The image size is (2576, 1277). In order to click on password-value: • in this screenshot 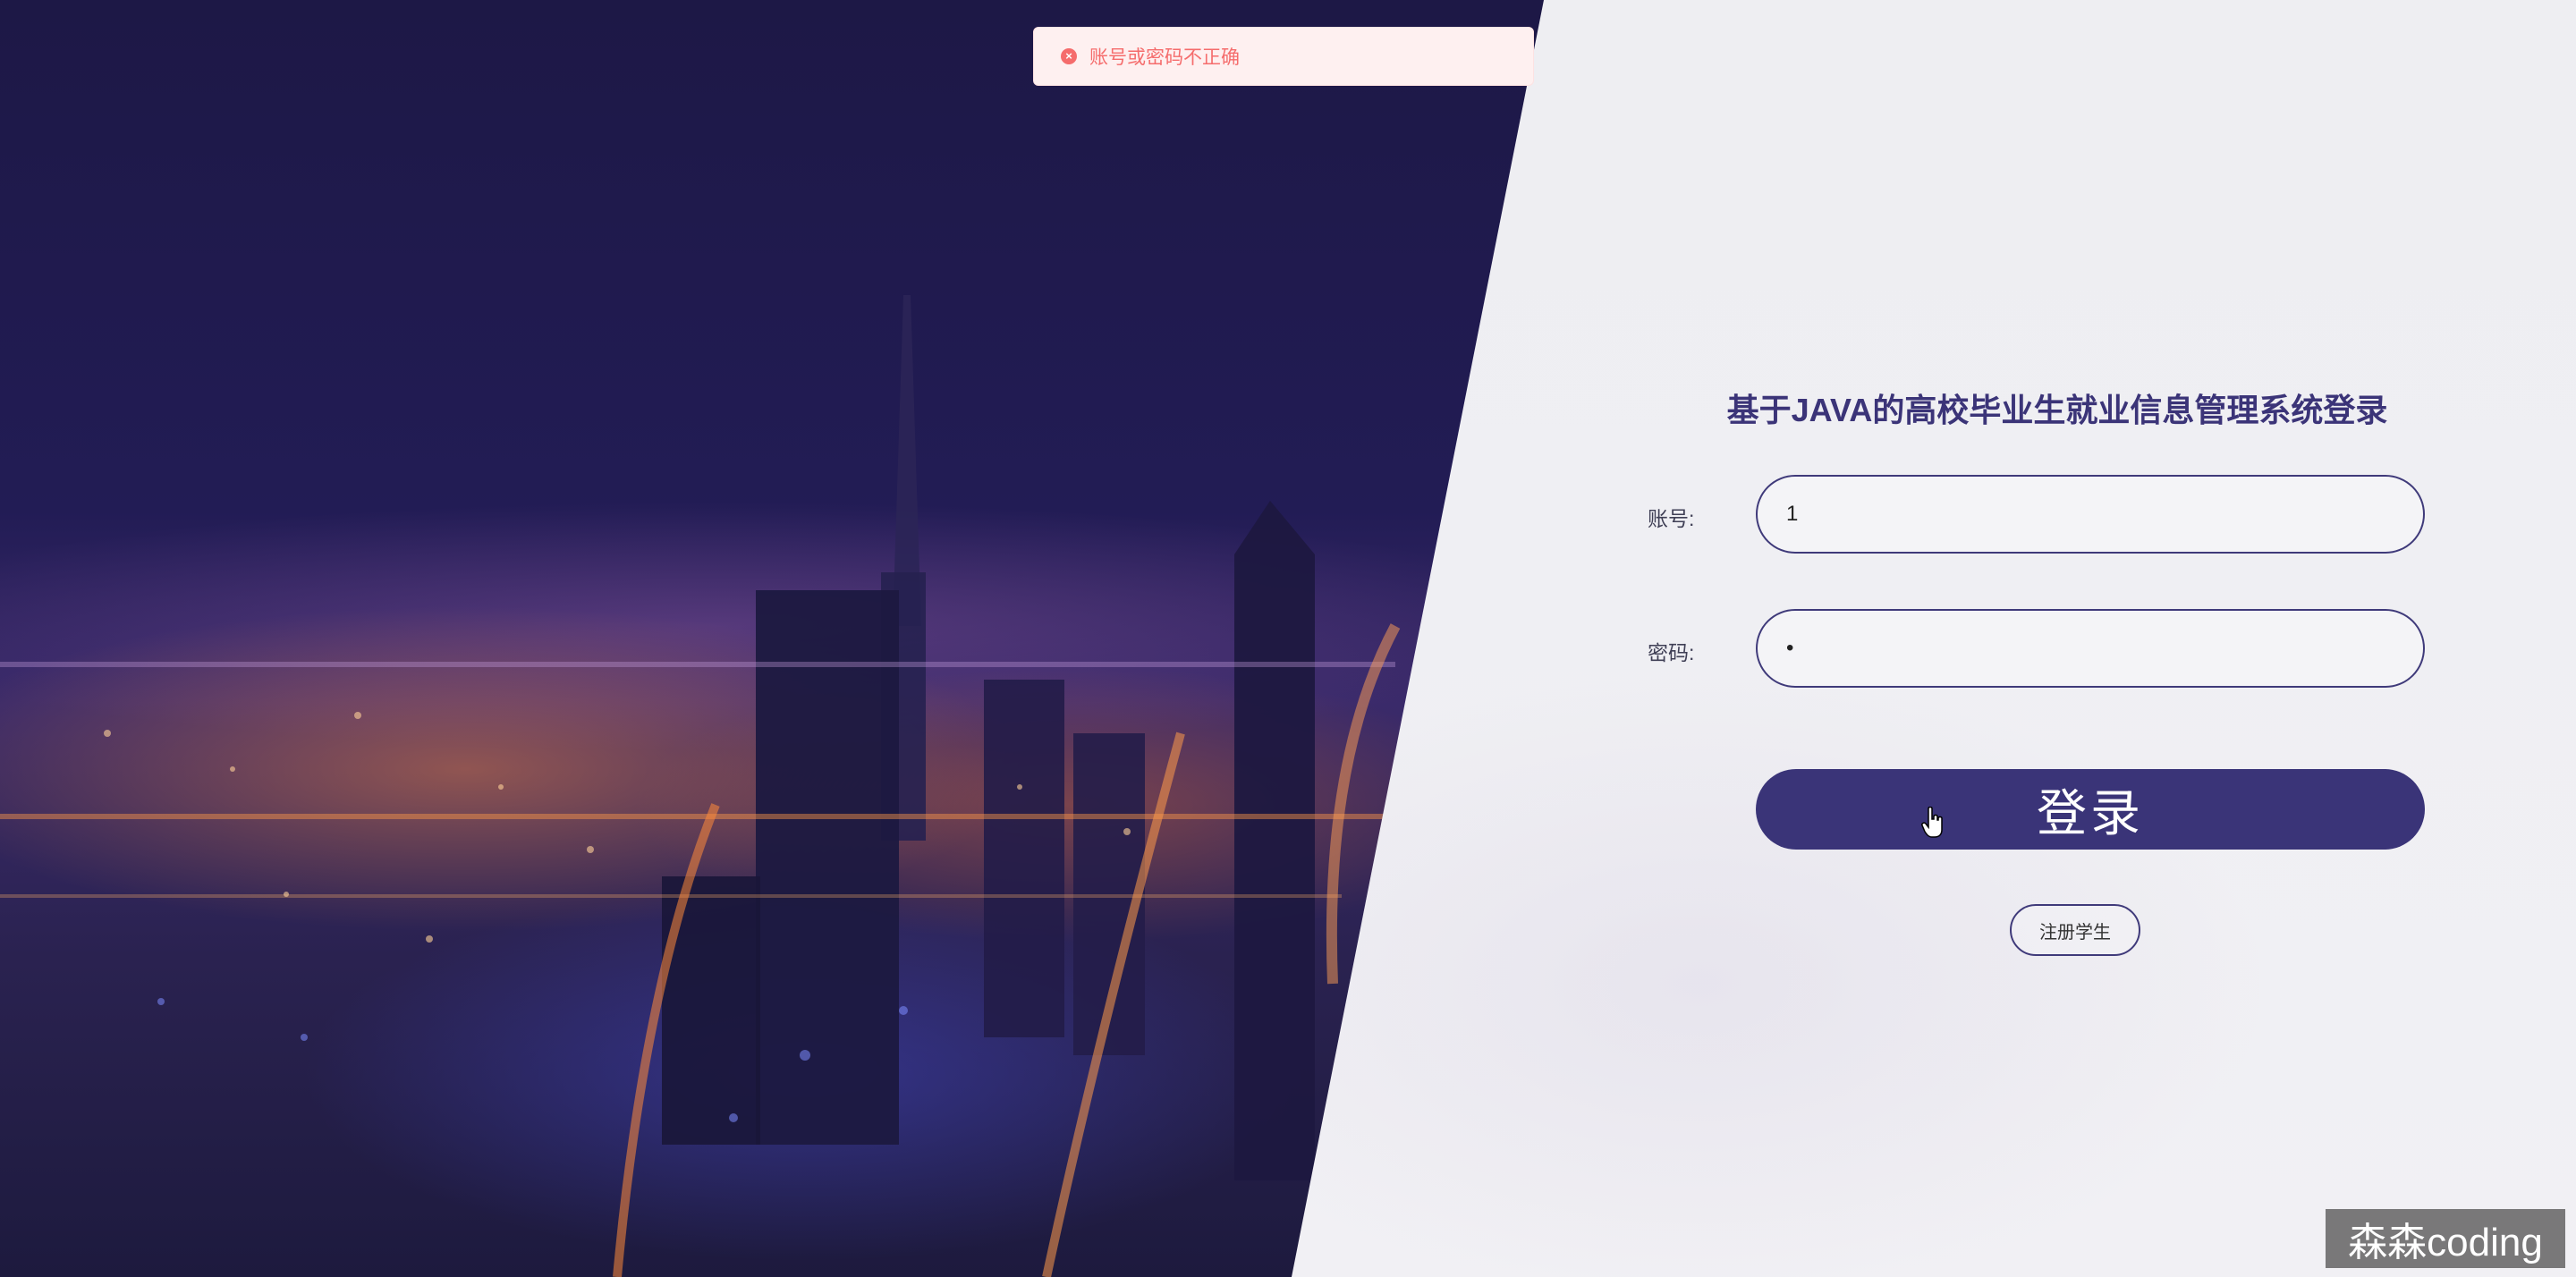, I will do `click(1790, 648)`.